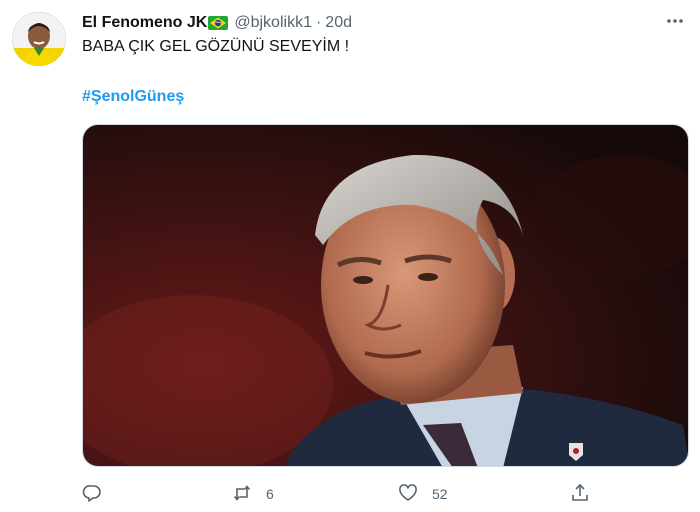  What do you see at coordinates (270, 494) in the screenshot?
I see `retweet-count: 6` at bounding box center [270, 494].